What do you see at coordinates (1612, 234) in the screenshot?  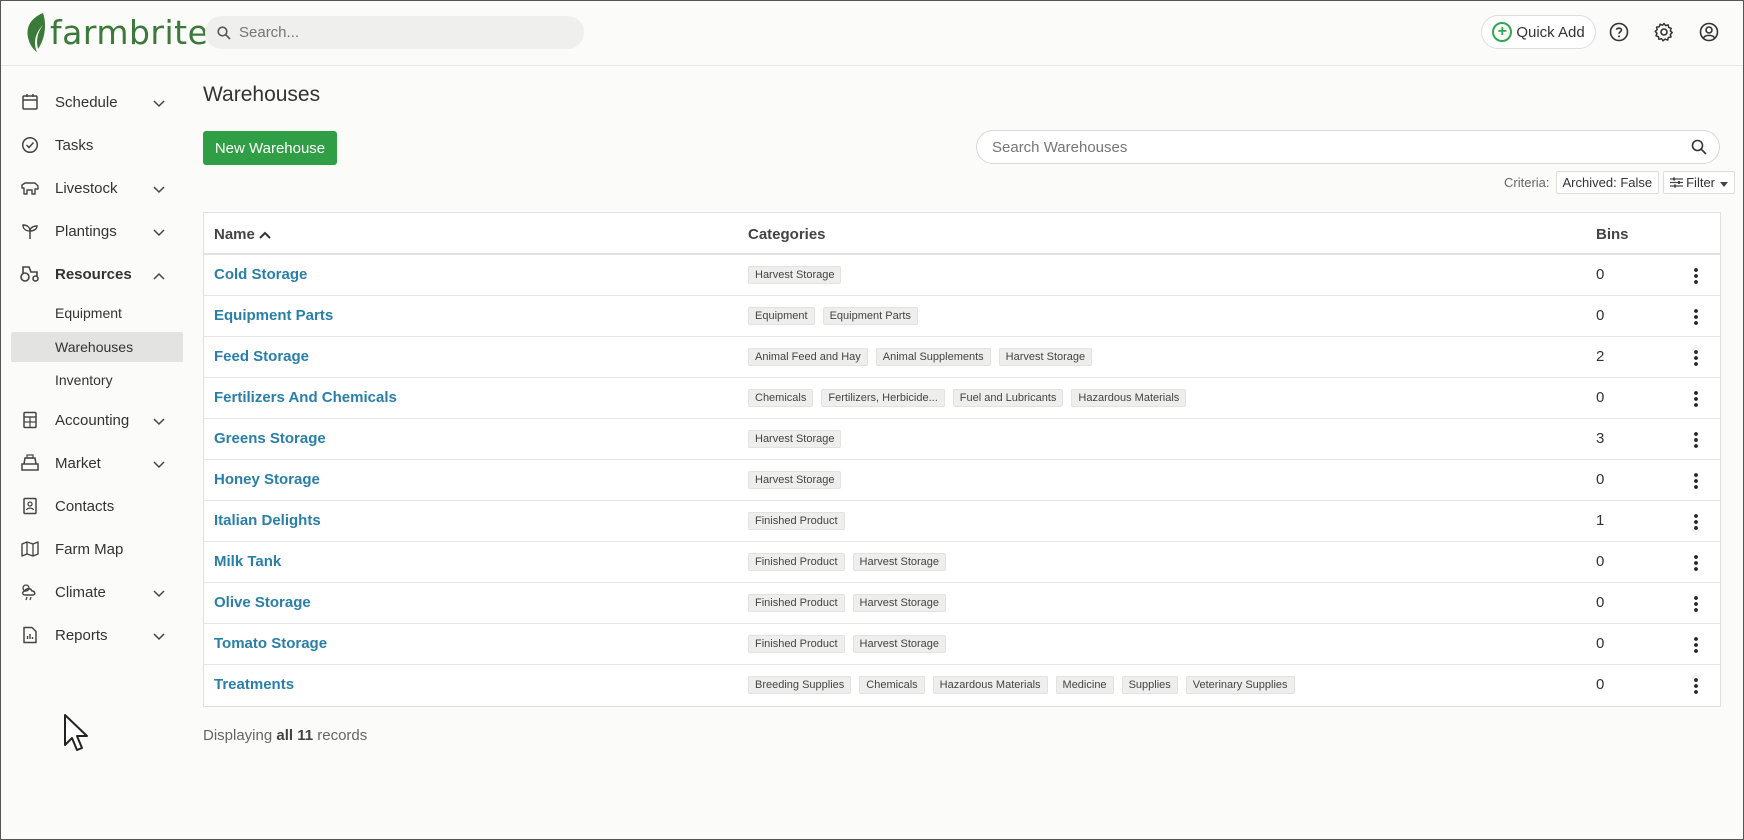 I see `column-bins-header: Bins` at bounding box center [1612, 234].